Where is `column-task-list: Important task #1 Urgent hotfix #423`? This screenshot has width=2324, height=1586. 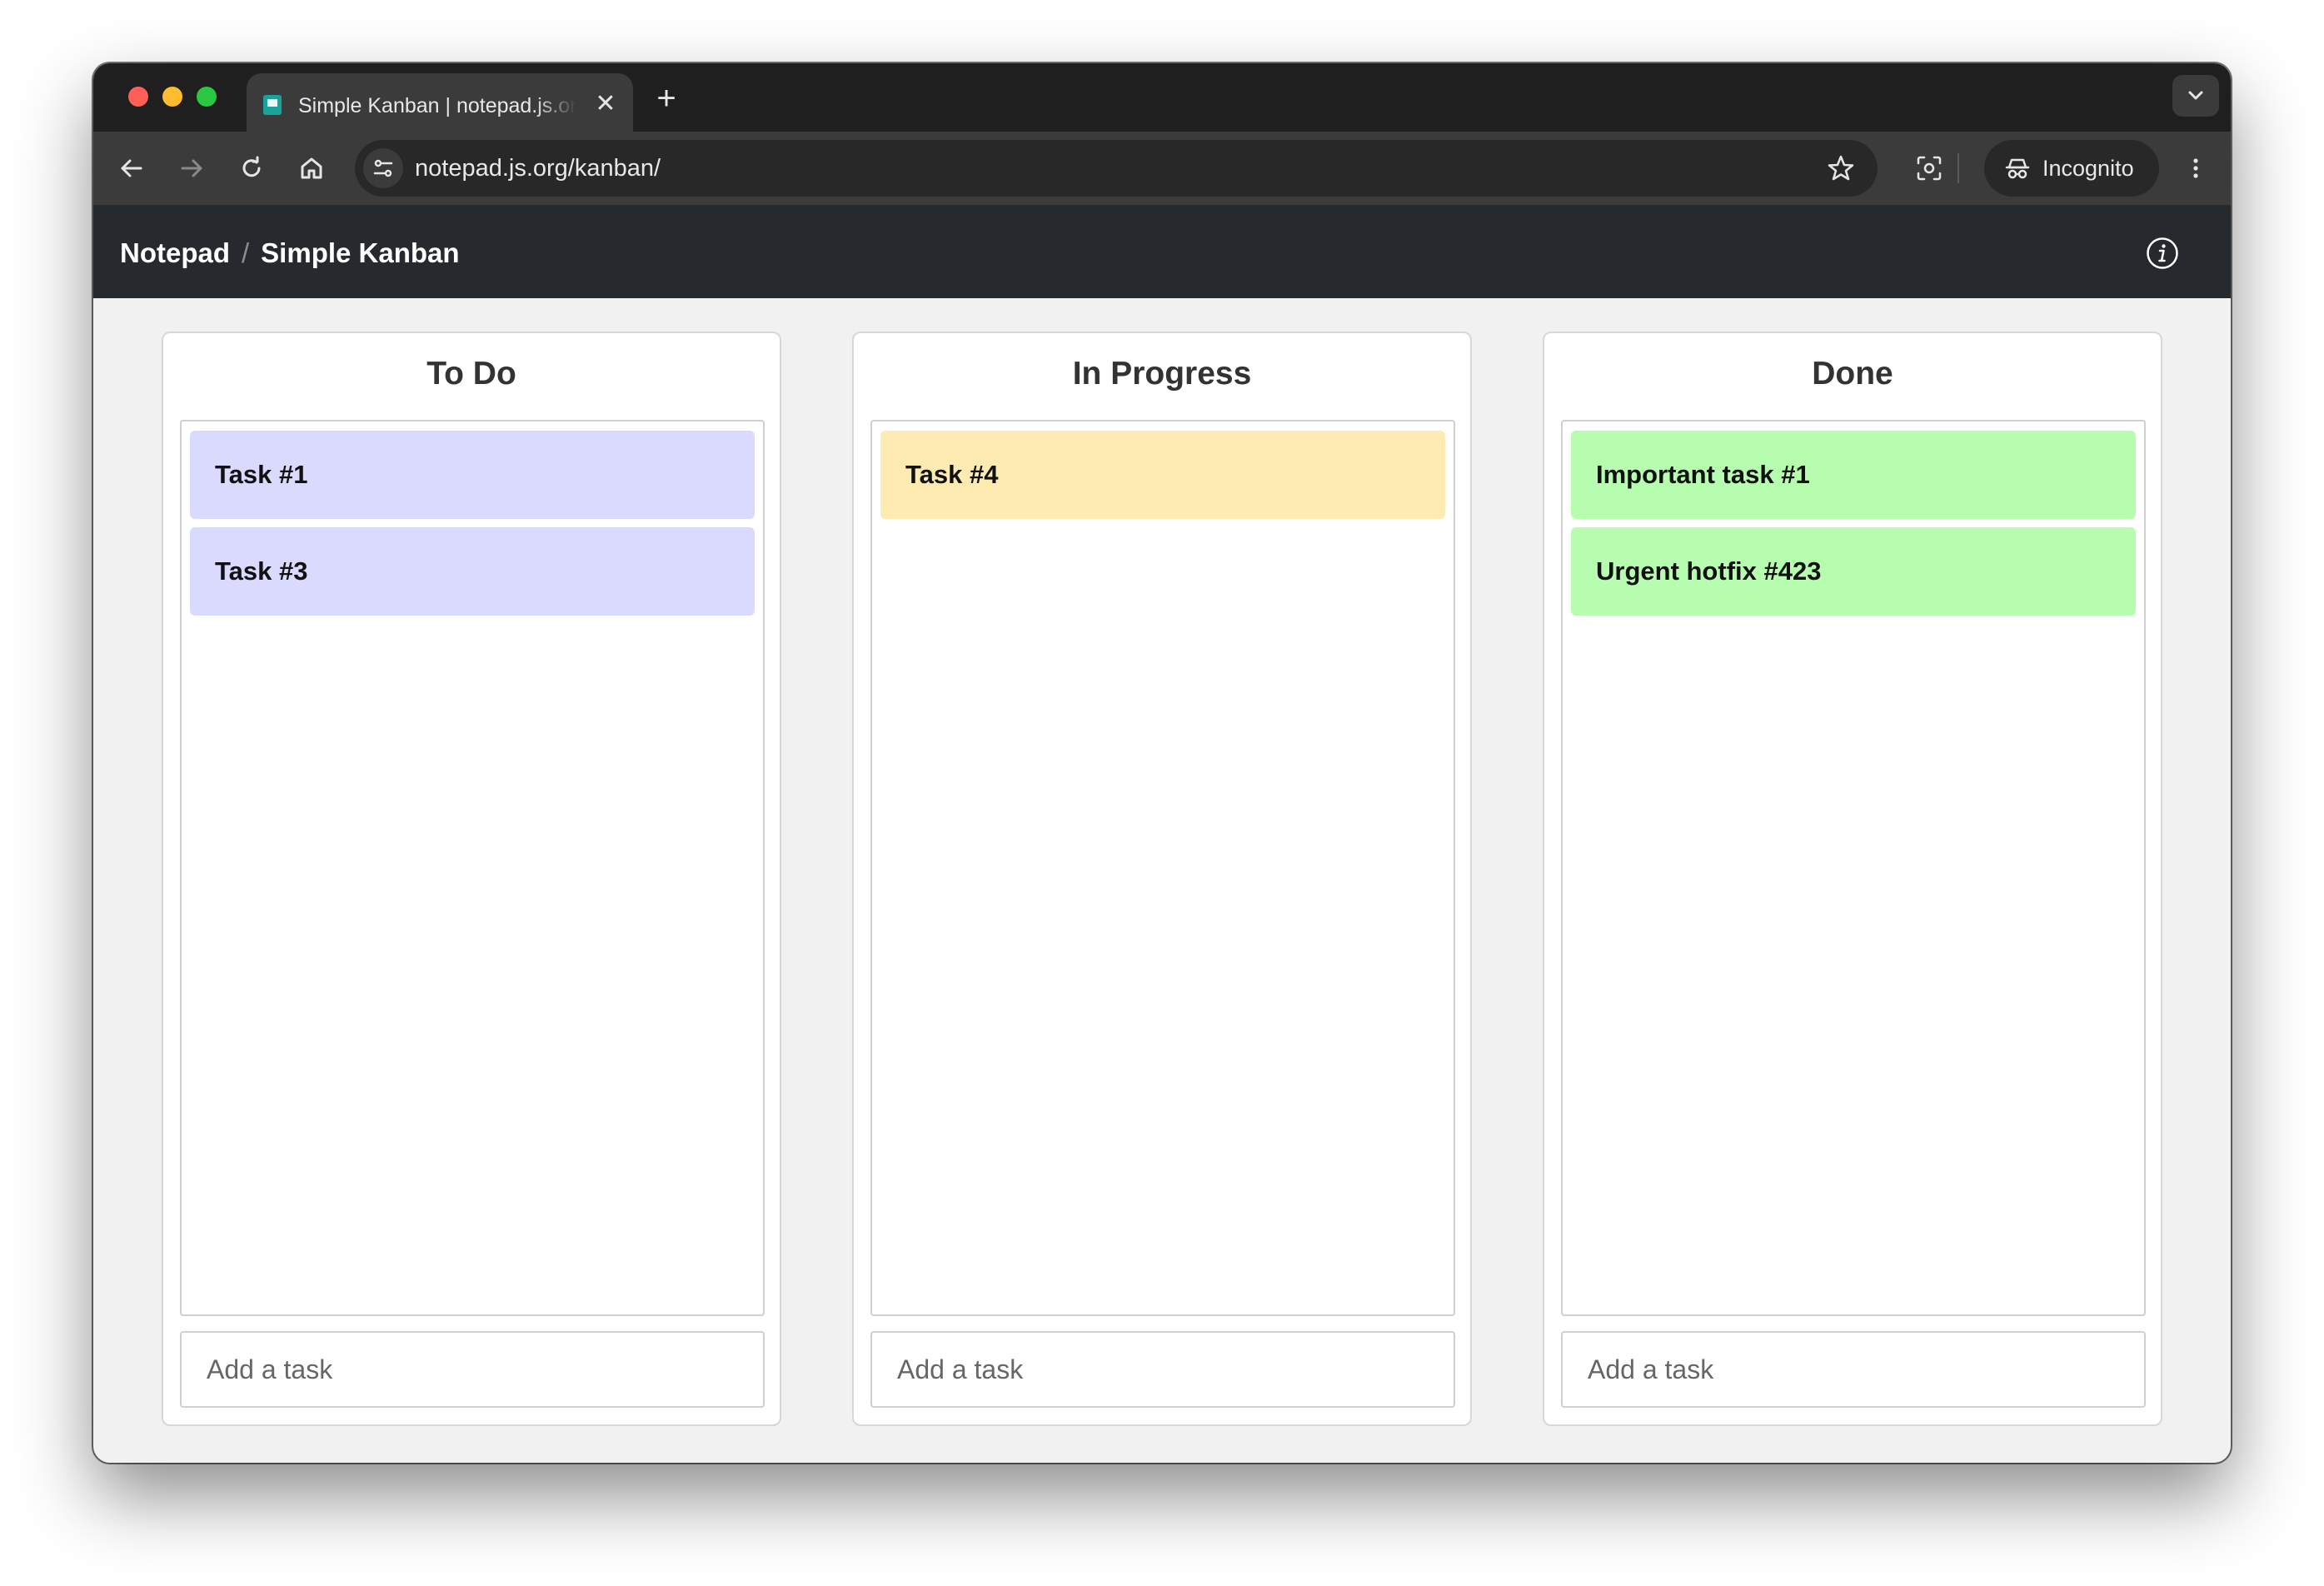
column-task-list: Important task #1 Urgent hotfix #423 is located at coordinates (1853, 868).